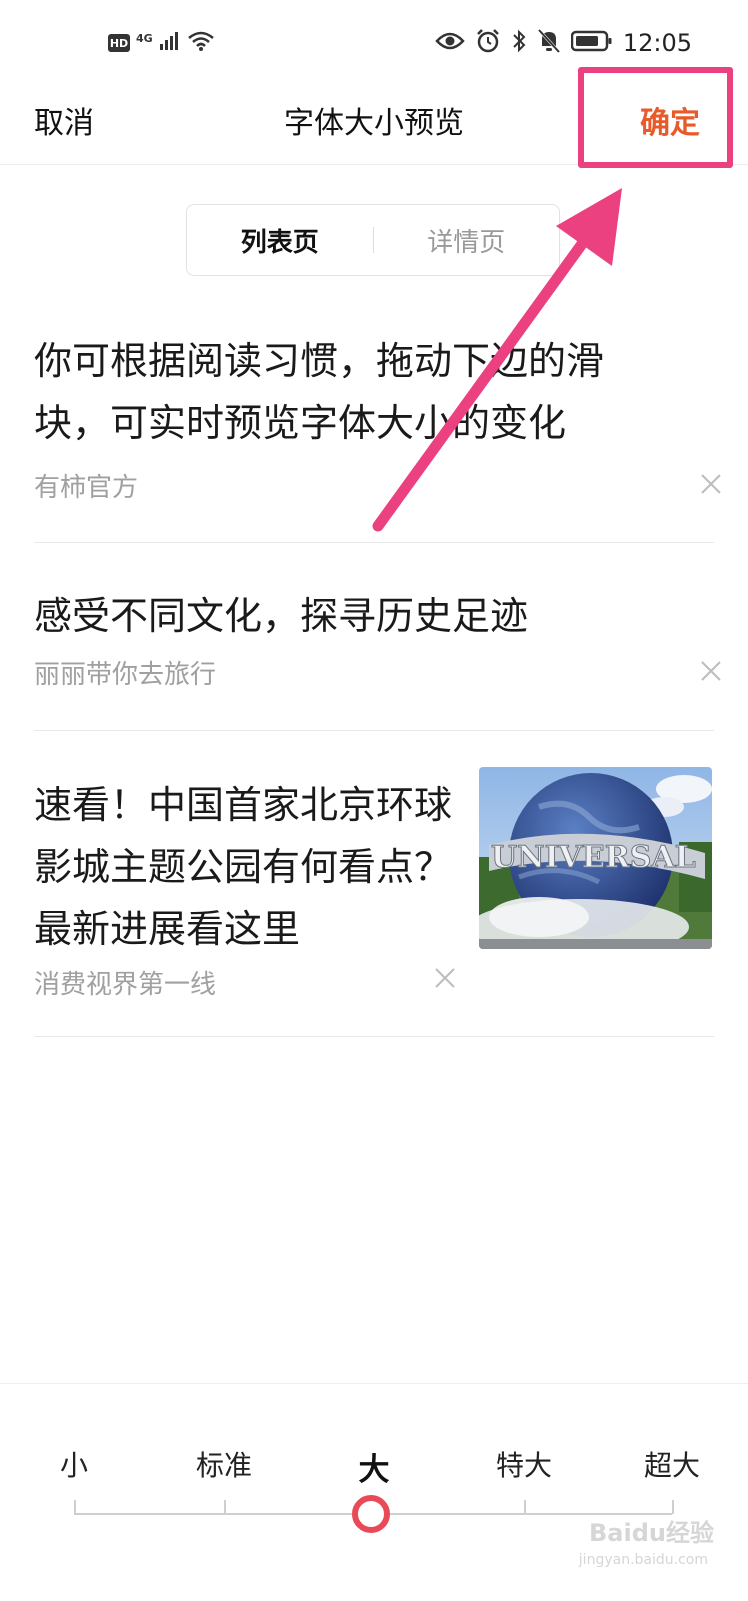 The width and height of the screenshot is (748, 1601). I want to click on size-option-xlarge: 特大, so click(524, 1464).